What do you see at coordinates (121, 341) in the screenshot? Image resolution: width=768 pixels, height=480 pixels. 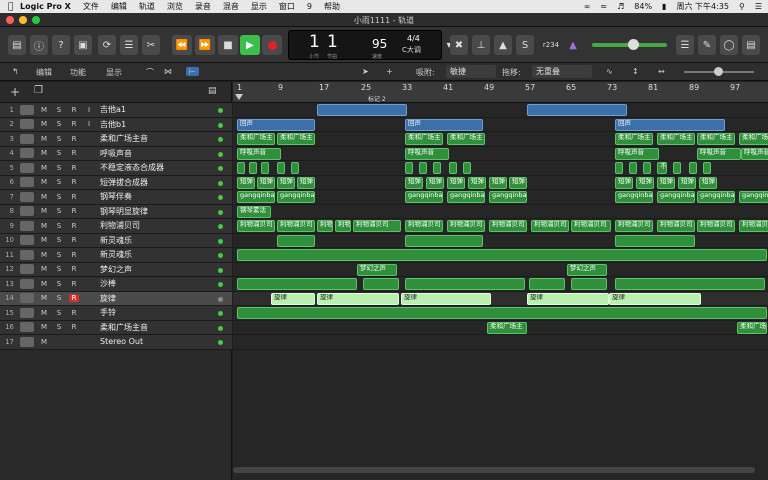 I see `track-name: Stereo Out` at bounding box center [121, 341].